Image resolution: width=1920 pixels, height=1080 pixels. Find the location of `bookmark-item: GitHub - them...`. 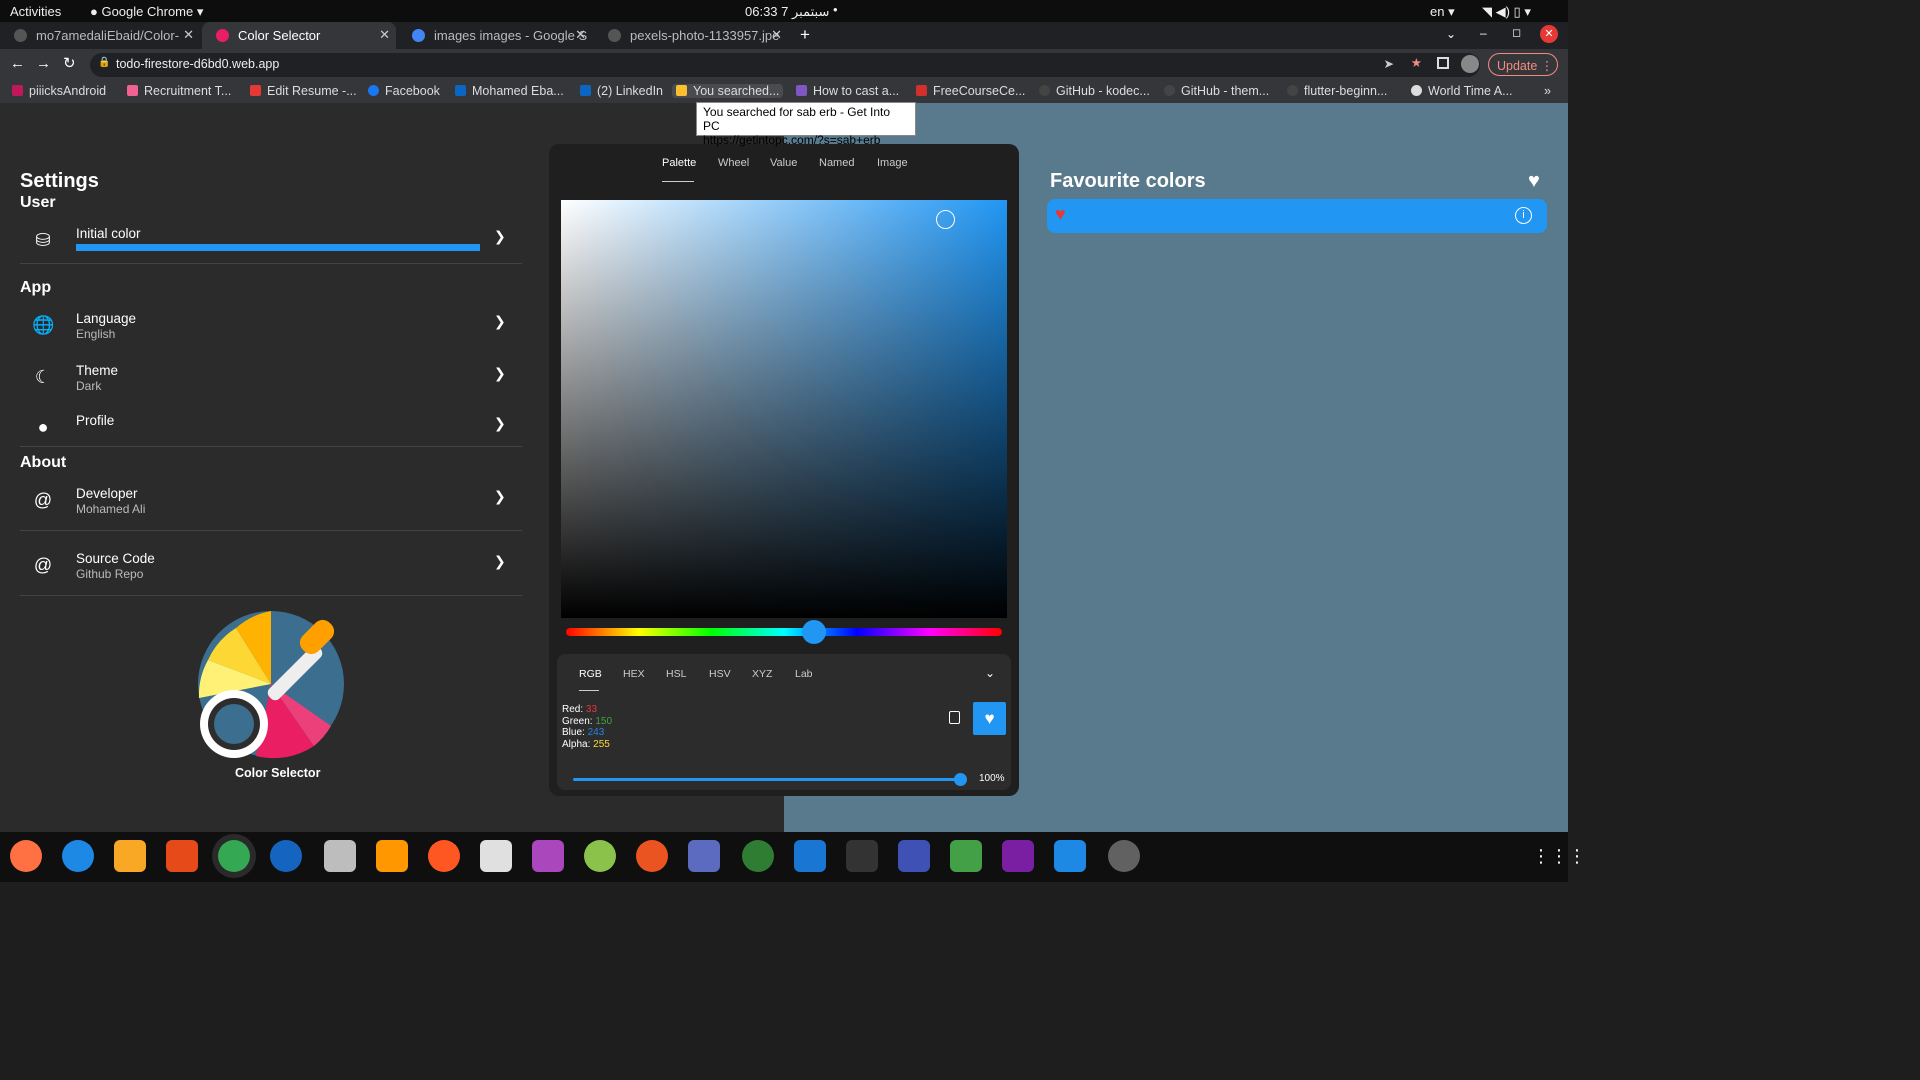

bookmark-item: GitHub - them... is located at coordinates (1216, 91).